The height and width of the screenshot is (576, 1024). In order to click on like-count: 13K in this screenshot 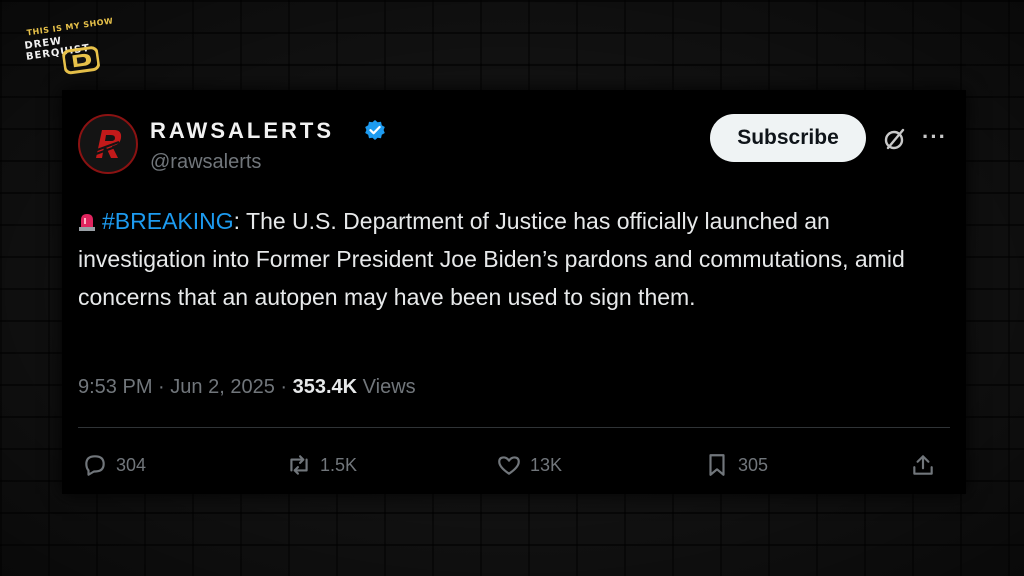, I will do `click(546, 464)`.